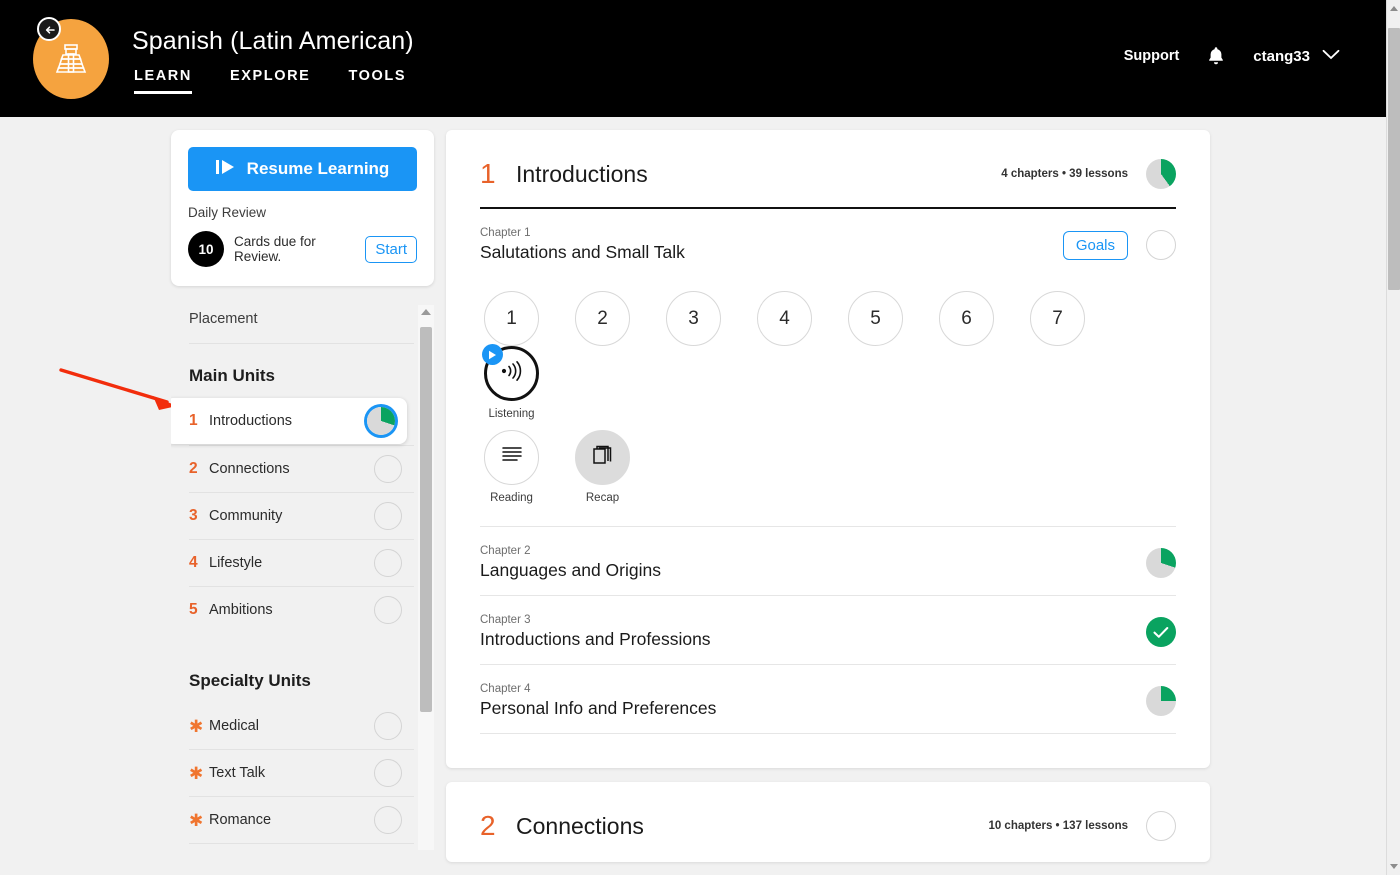 Image resolution: width=1400 pixels, height=875 pixels. I want to click on chapter-texts: Chapter 1 Salutations and Small Talk, so click(771, 245).